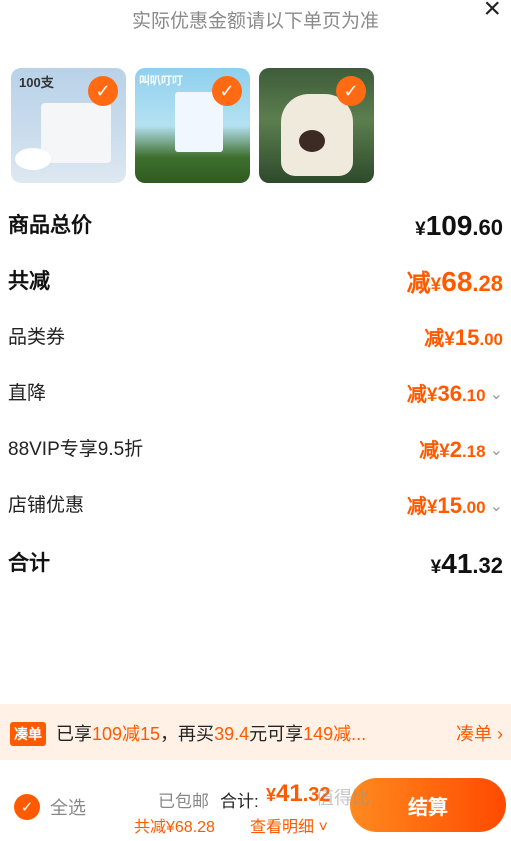 Image resolution: width=511 pixels, height=841 pixels. Describe the element at coordinates (33, 159) in the screenshot. I see `cotton-ball-shape` at that location.